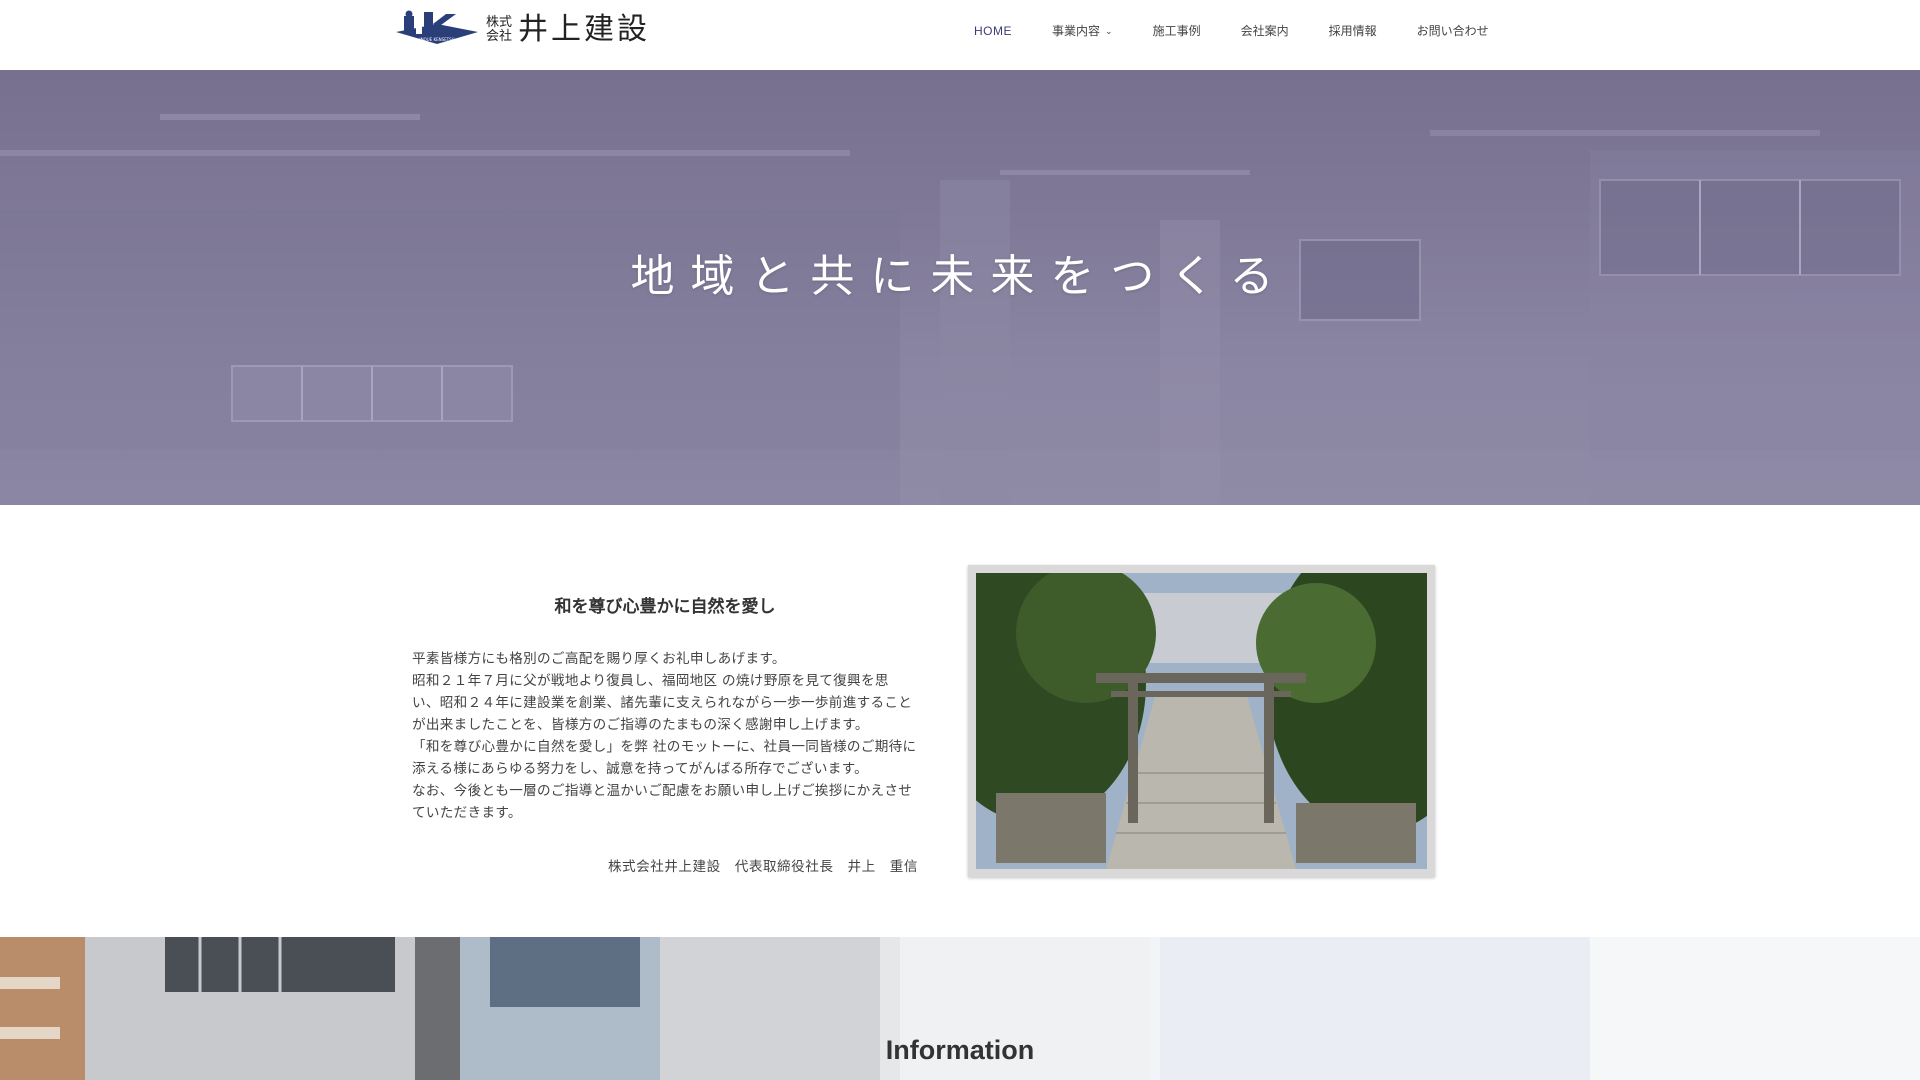 Image resolution: width=1920 pixels, height=1080 pixels. I want to click on nav-business: 事業内容 ⌄, so click(1082, 30).